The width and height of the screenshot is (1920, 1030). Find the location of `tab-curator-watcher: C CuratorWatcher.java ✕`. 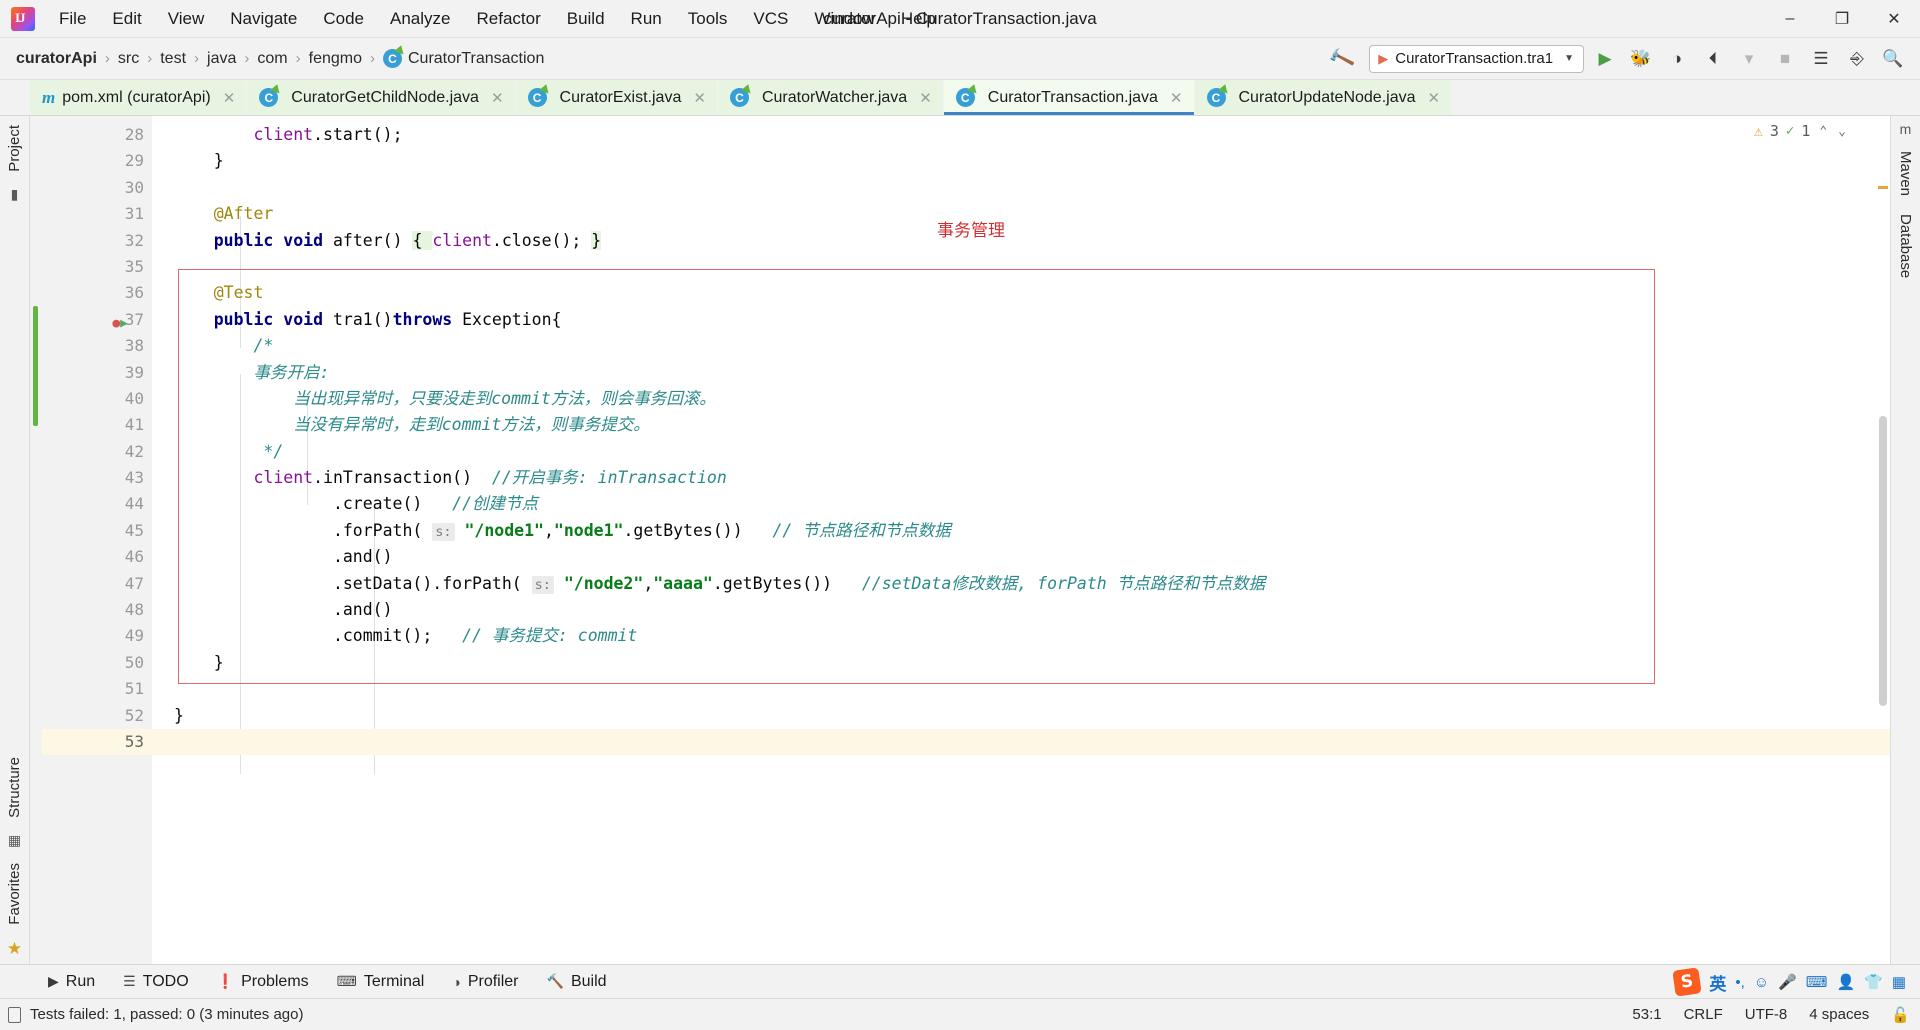

tab-curator-watcher: C CuratorWatcher.java ✕ is located at coordinates (830, 97).